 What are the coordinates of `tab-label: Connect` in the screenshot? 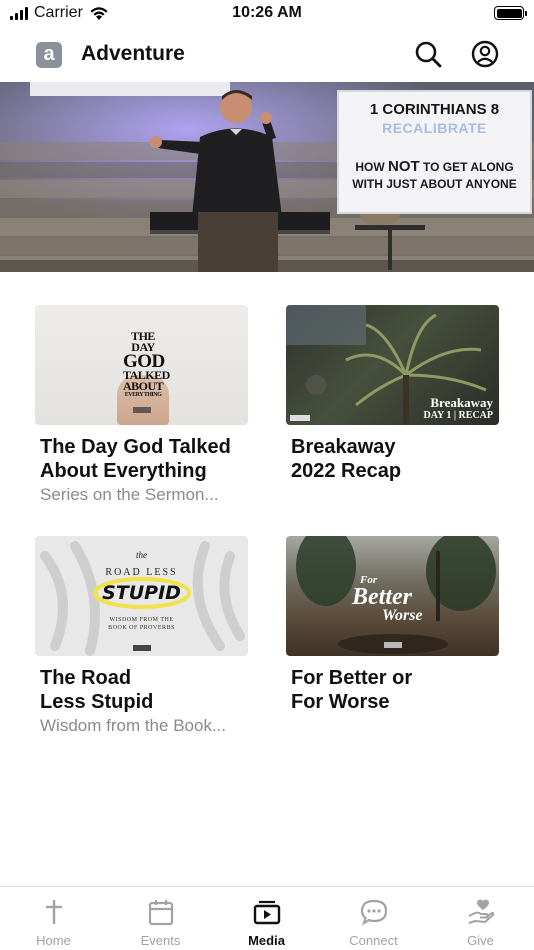 It's located at (373, 940).